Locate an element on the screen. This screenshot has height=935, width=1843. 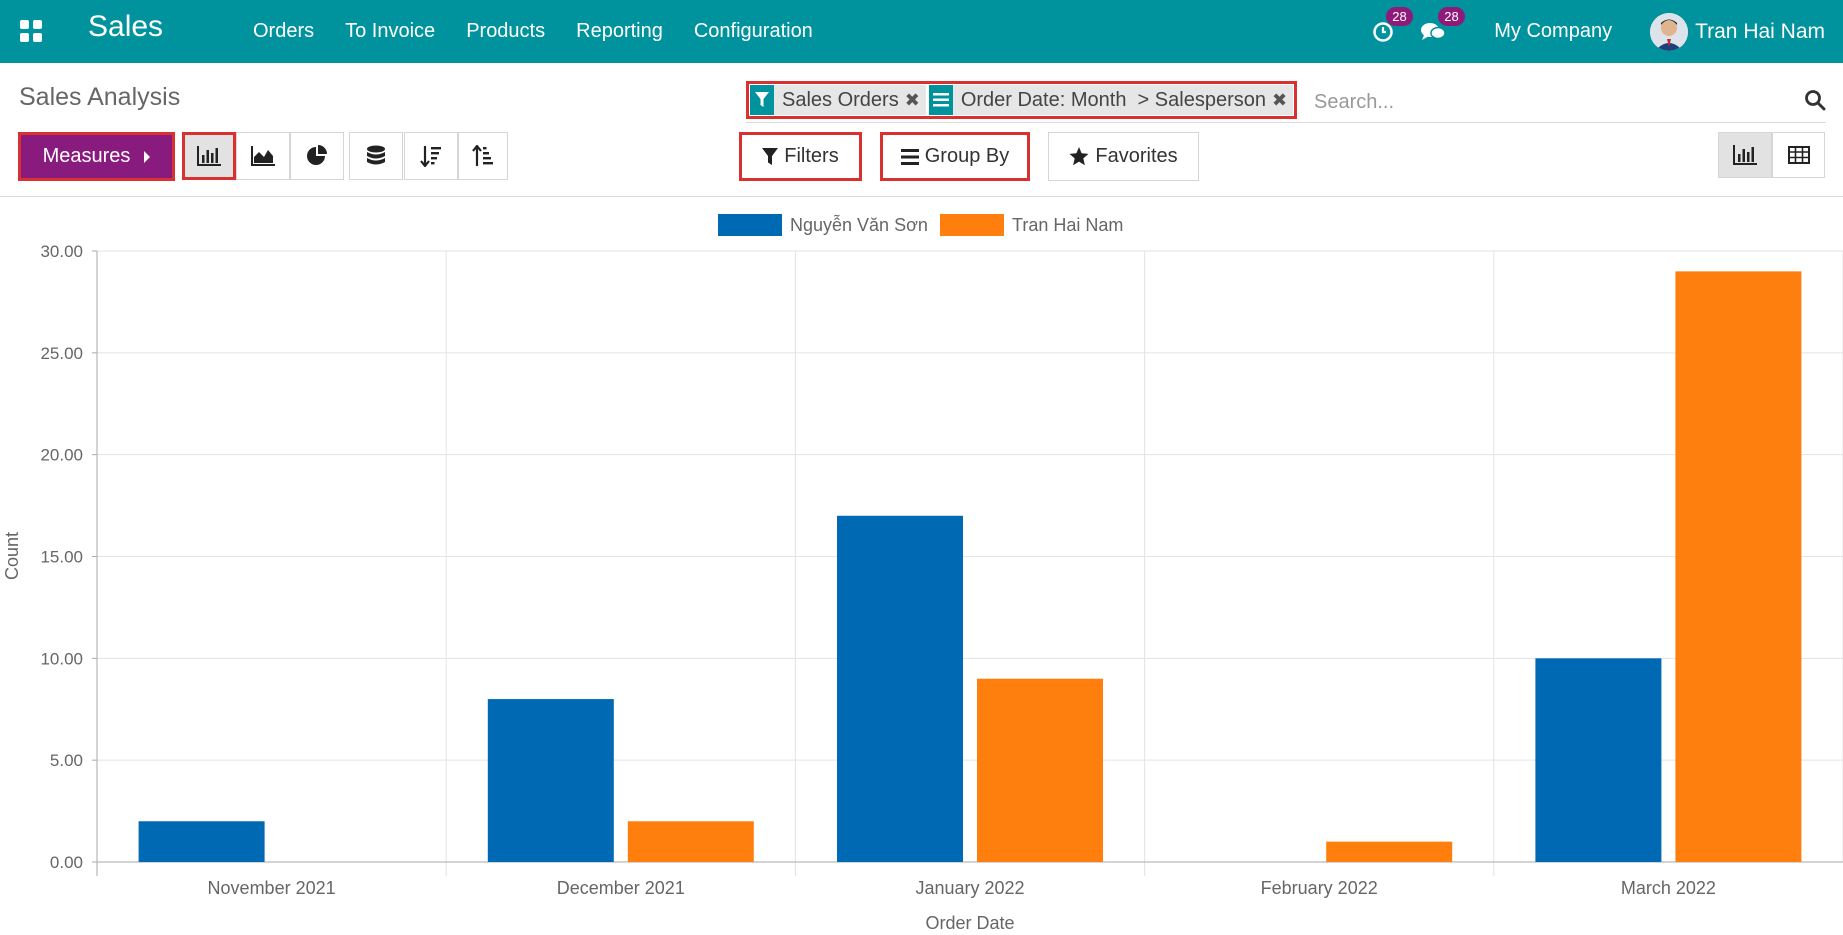
y-tick-label: 10.00 is located at coordinates (61, 658).